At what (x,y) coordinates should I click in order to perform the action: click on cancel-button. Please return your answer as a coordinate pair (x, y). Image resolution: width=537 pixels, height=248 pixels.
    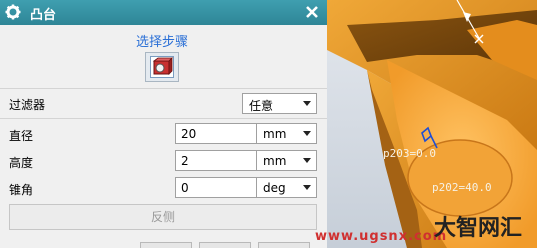
    Looking at the image, I should click on (284, 245).